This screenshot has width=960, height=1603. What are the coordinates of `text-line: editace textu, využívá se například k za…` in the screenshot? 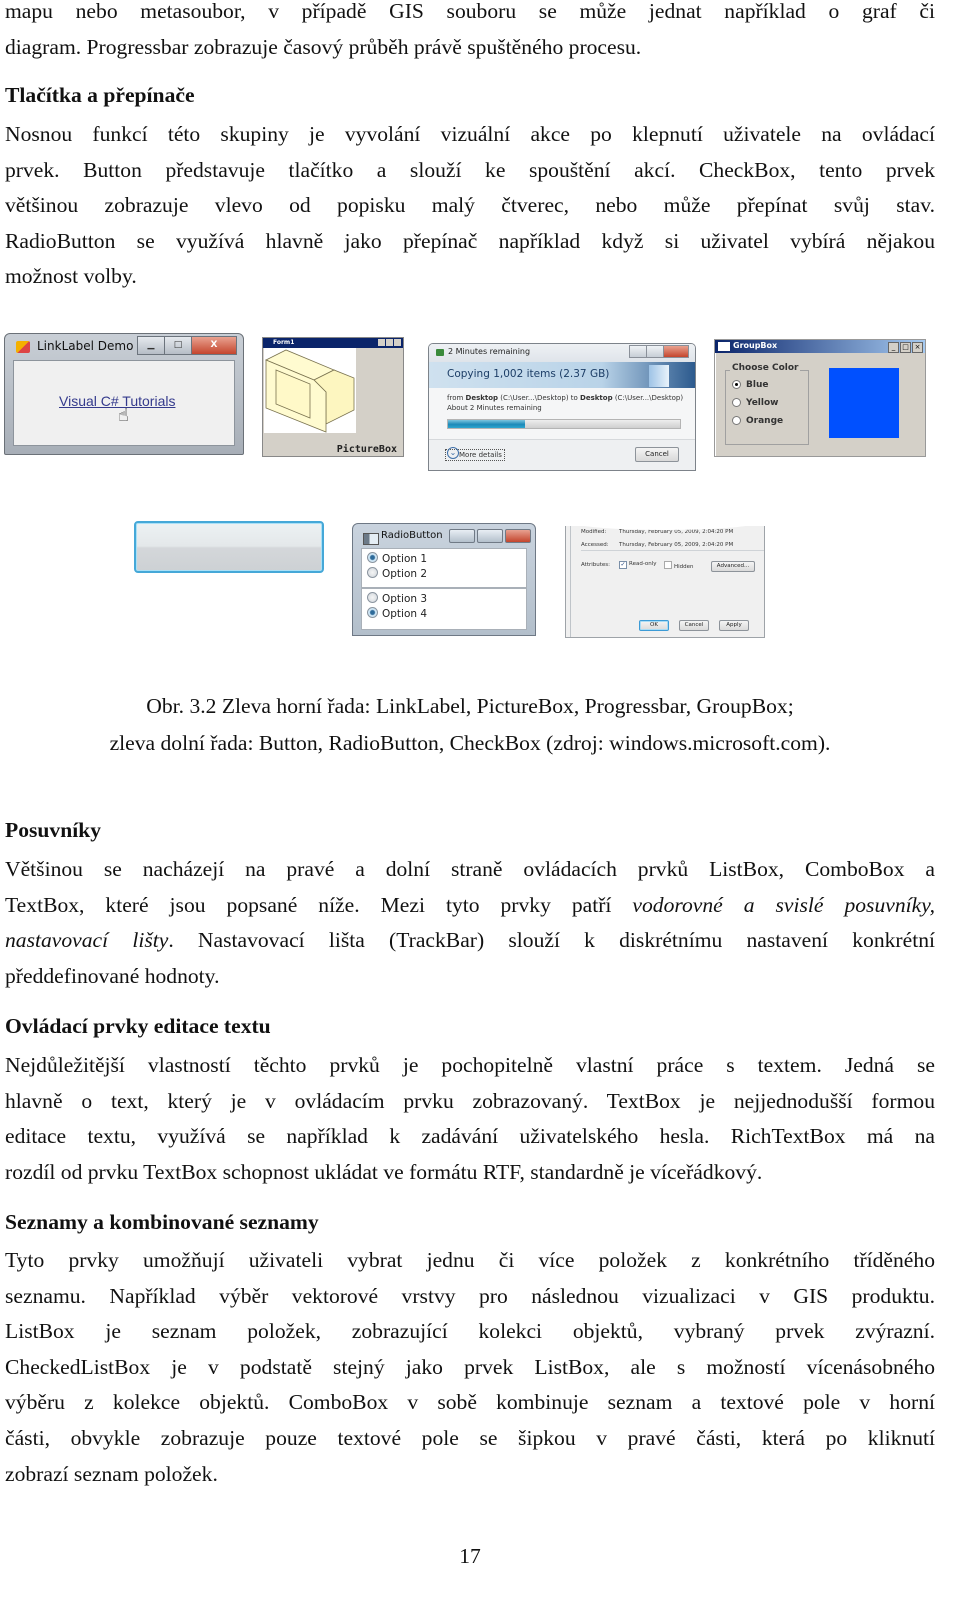 It's located at (470, 1136).